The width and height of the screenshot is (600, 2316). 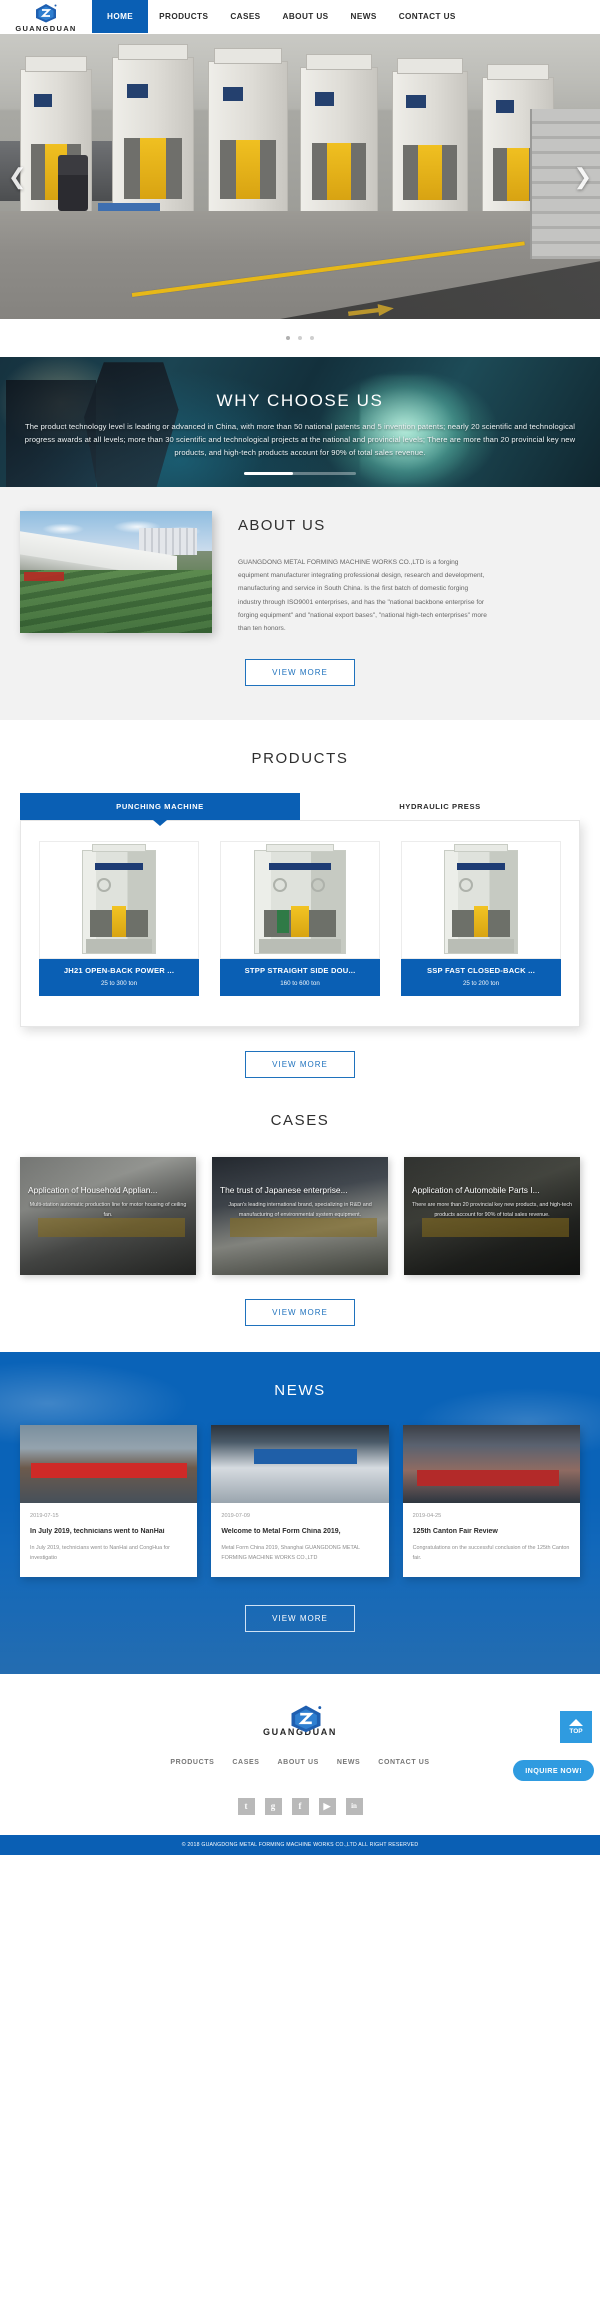 I want to click on site-logo: GUANGDUAN, so click(x=46, y=16).